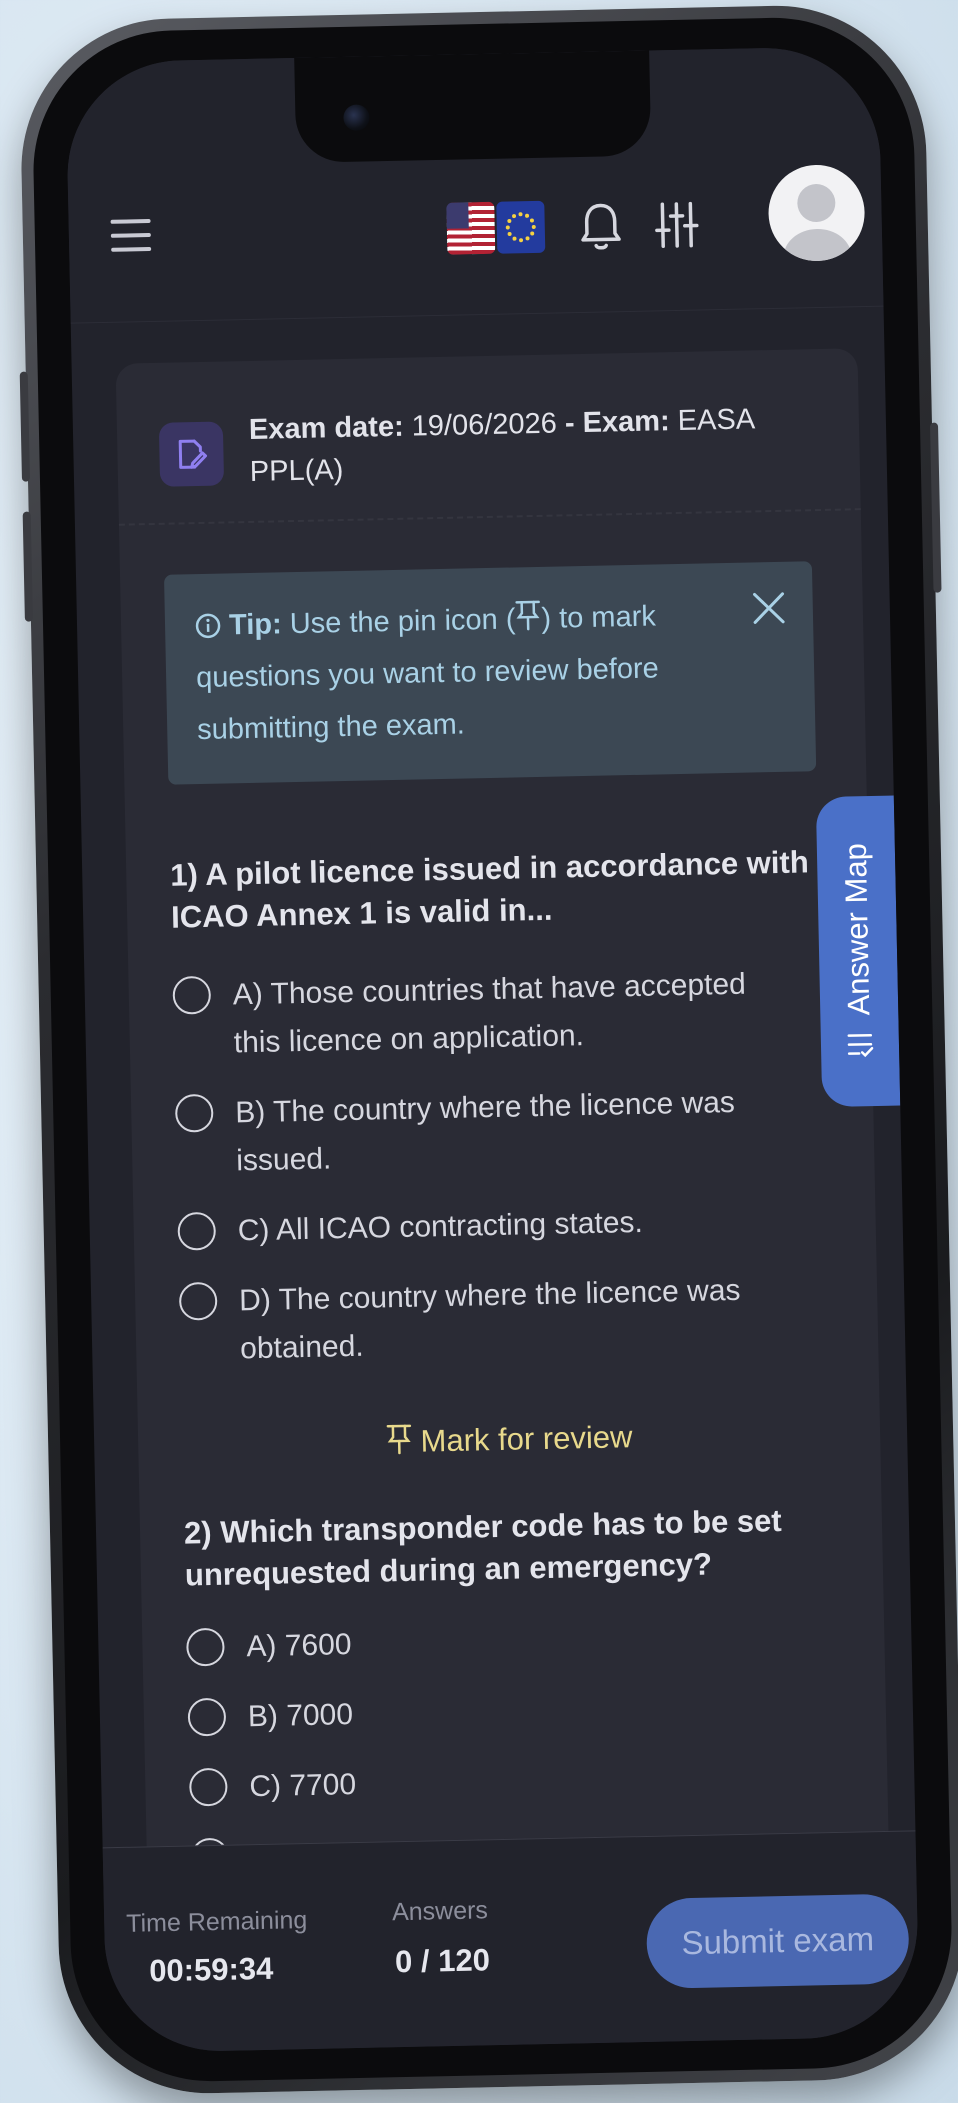 This screenshot has width=958, height=2103. What do you see at coordinates (472, 106) in the screenshot?
I see `camera-notch` at bounding box center [472, 106].